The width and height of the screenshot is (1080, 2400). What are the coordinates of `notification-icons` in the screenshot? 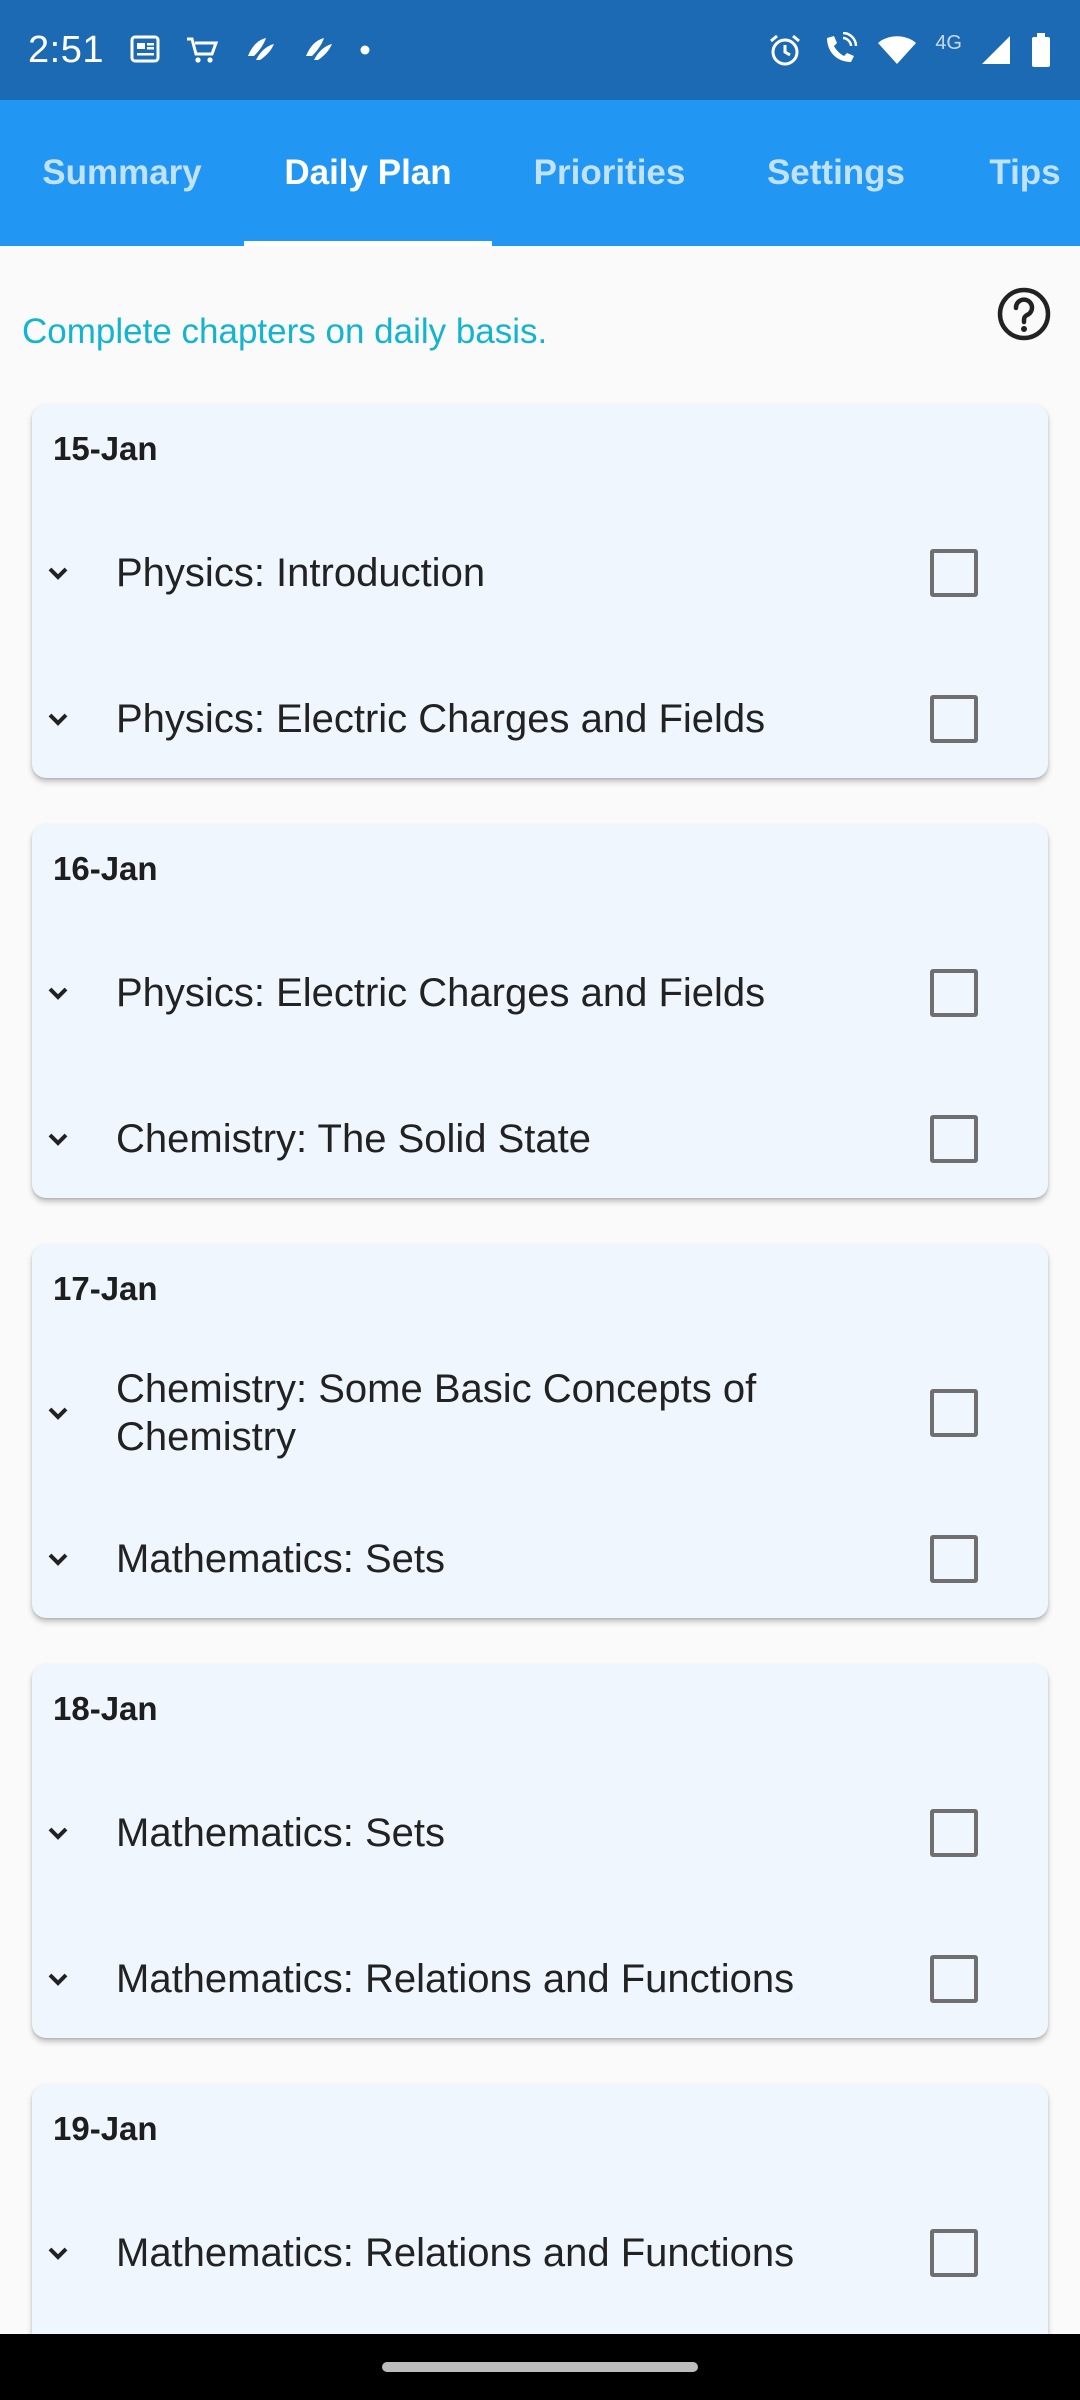 It's located at (250, 50).